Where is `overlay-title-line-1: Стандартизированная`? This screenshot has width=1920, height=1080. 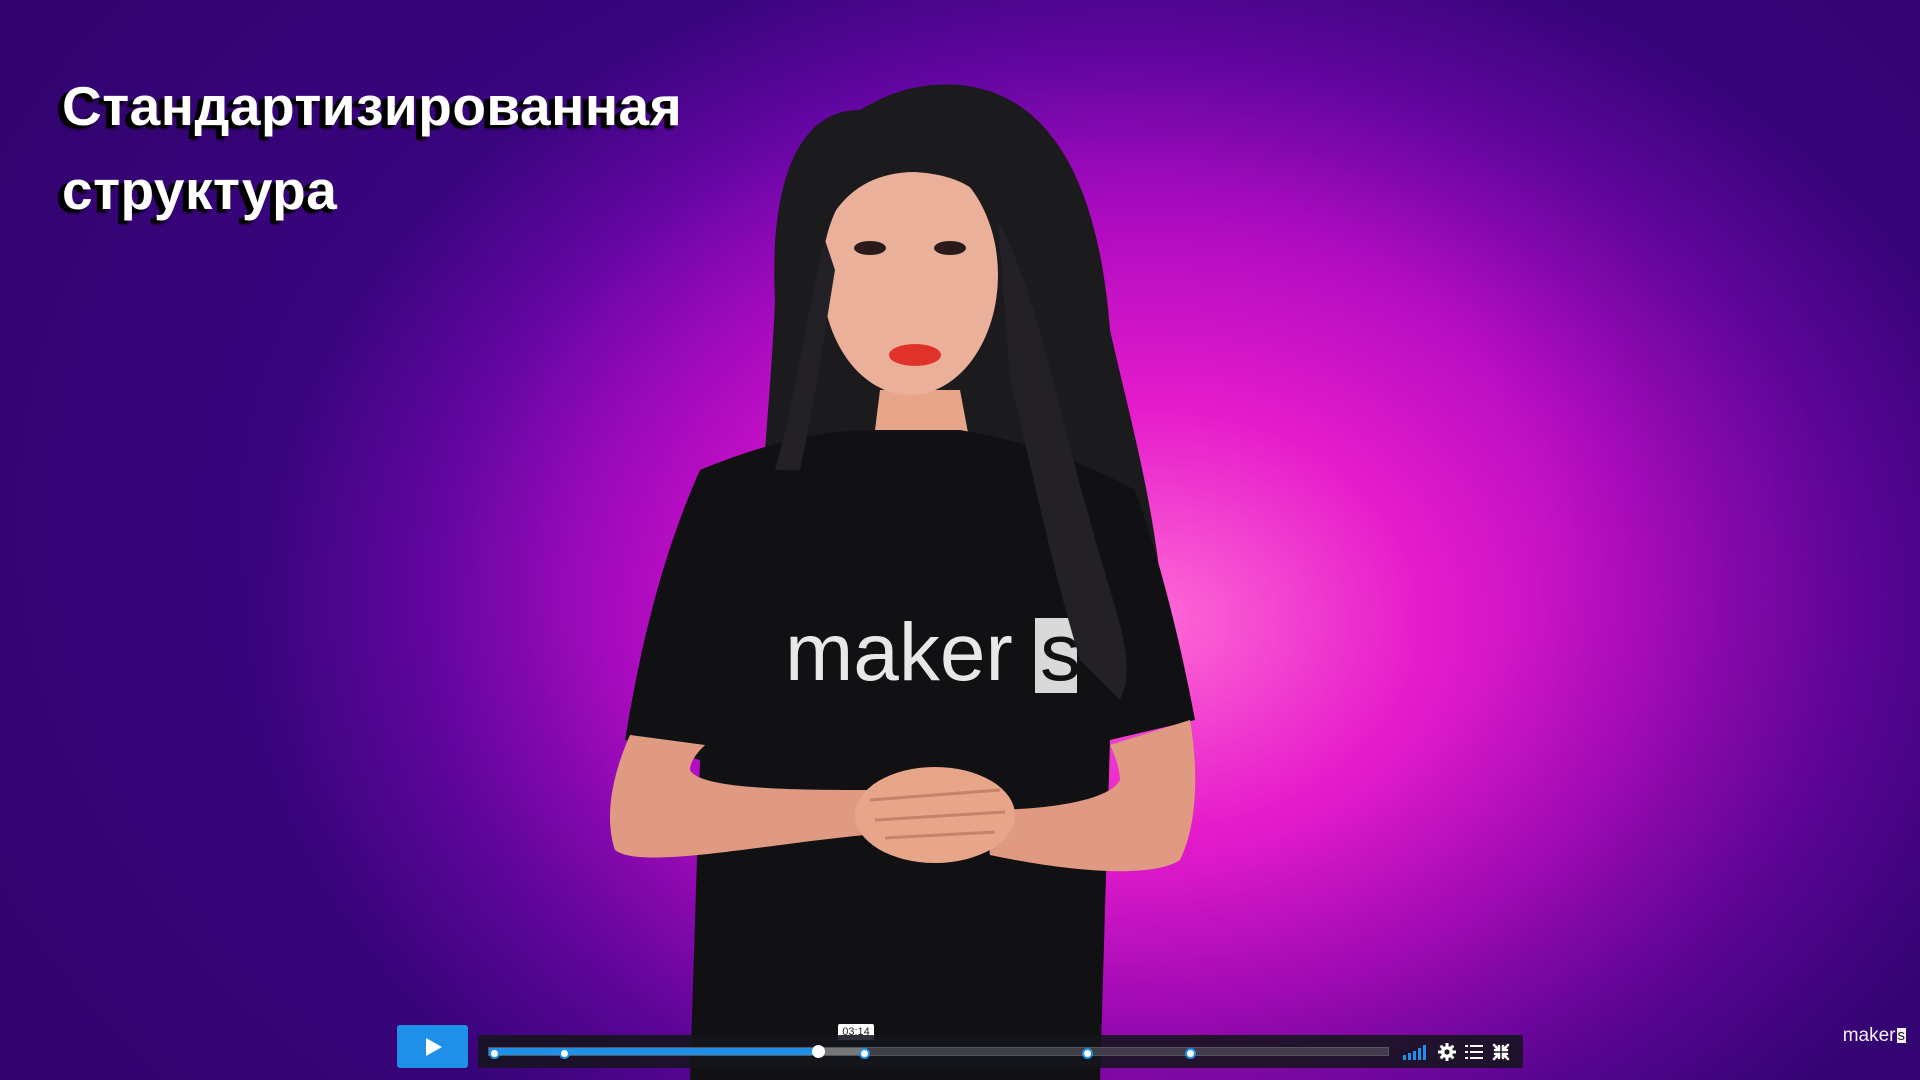 overlay-title-line-1: Стандартизированная is located at coordinates (372, 106).